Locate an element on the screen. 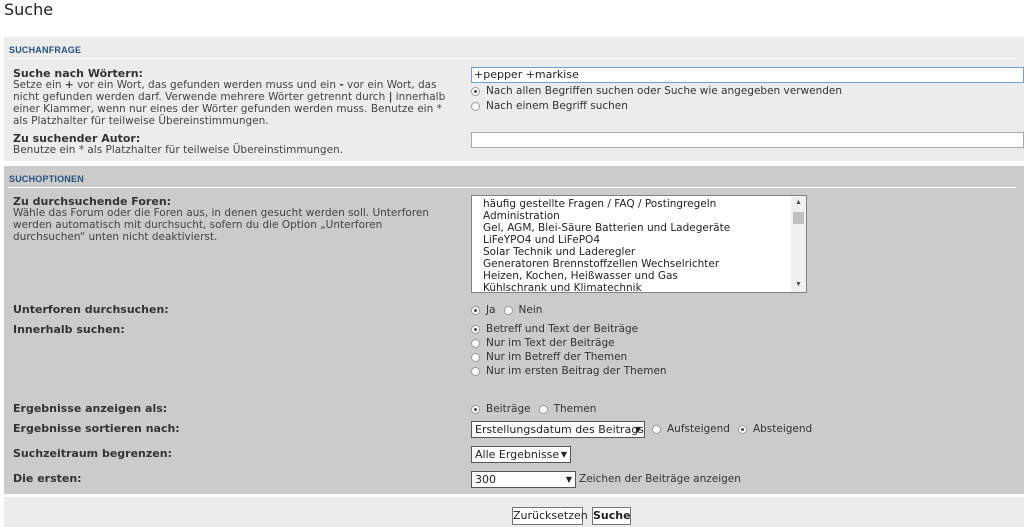 The width and height of the screenshot is (1024, 527). time-limit-select: Alle Ergebnisse ▼ is located at coordinates (521, 454).